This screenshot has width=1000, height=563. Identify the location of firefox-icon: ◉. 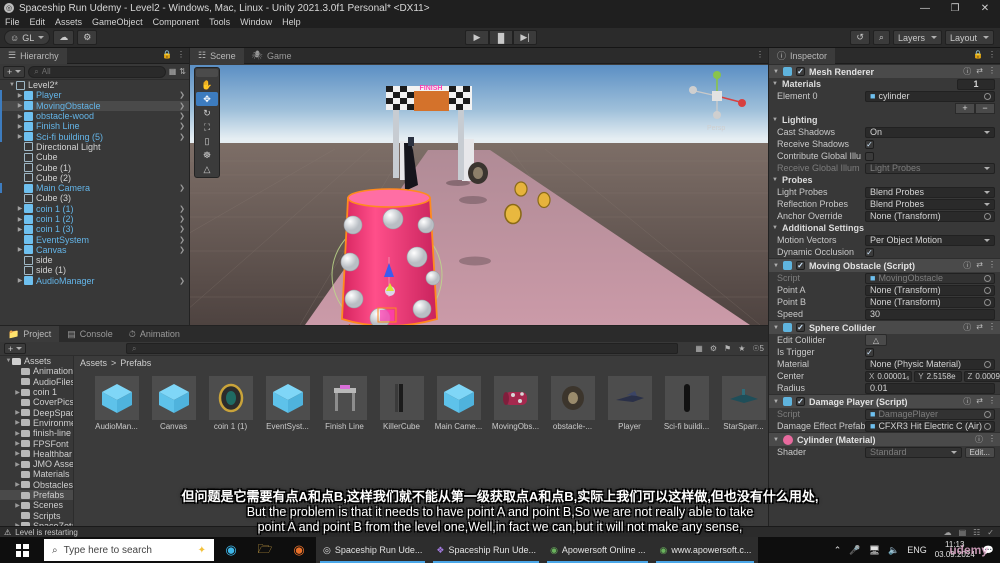
(299, 550).